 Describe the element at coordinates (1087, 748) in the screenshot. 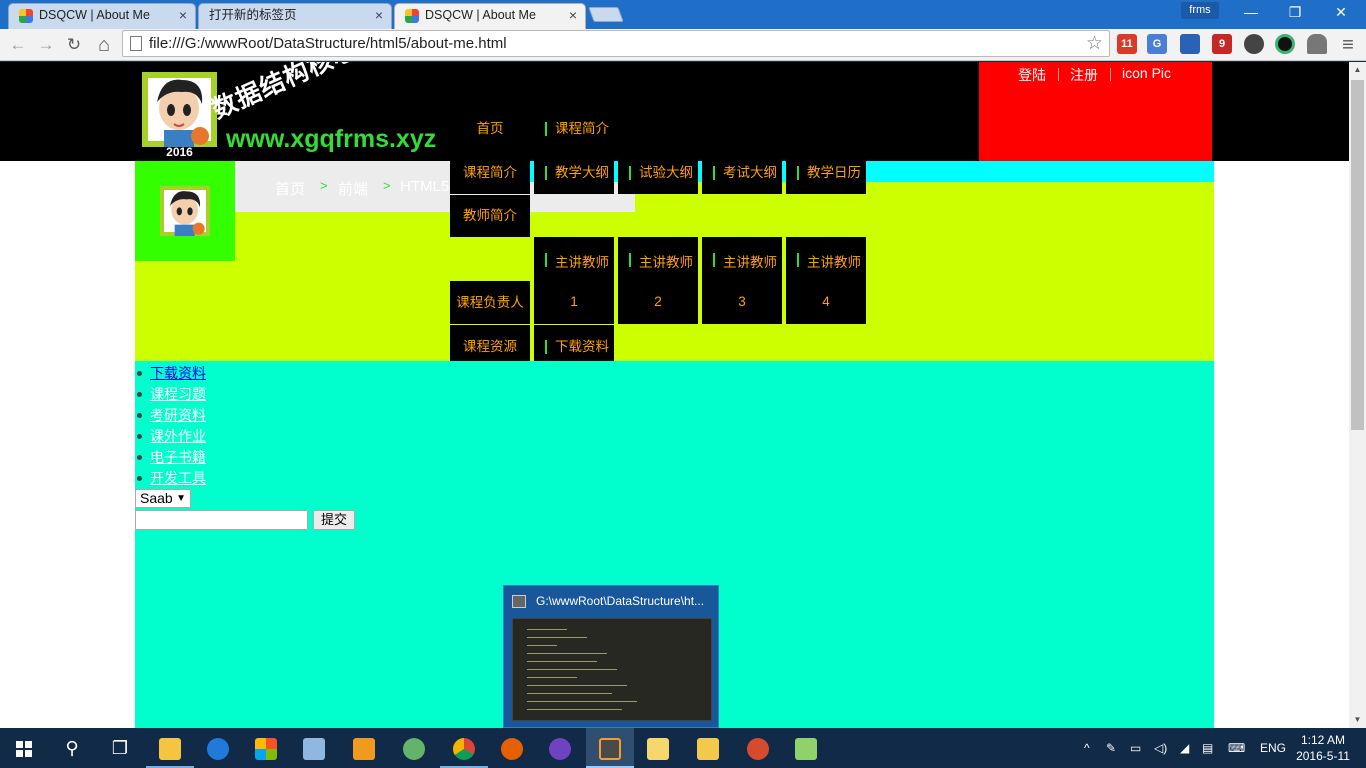

I see `chevron-up-icon: ^` at that location.